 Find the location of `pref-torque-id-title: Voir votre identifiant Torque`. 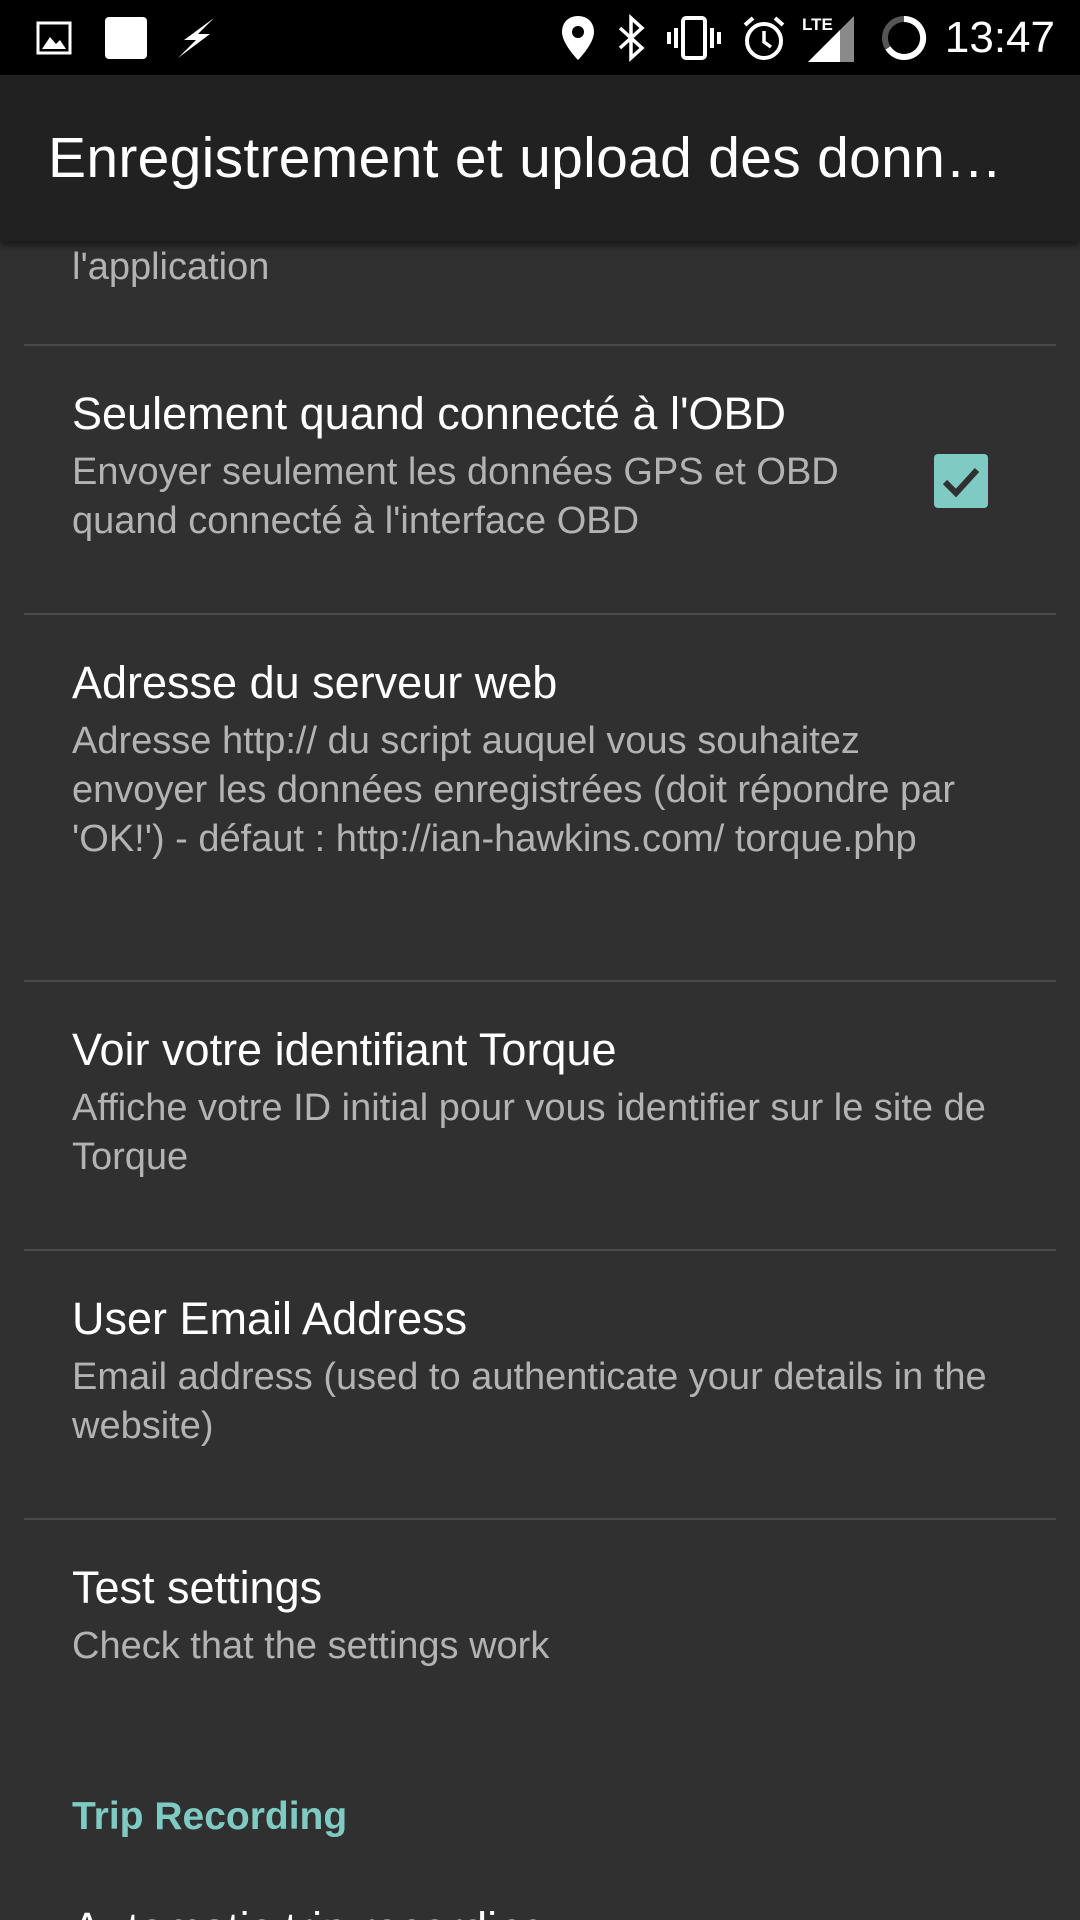

pref-torque-id-title: Voir votre identifiant Torque is located at coordinates (344, 1049).